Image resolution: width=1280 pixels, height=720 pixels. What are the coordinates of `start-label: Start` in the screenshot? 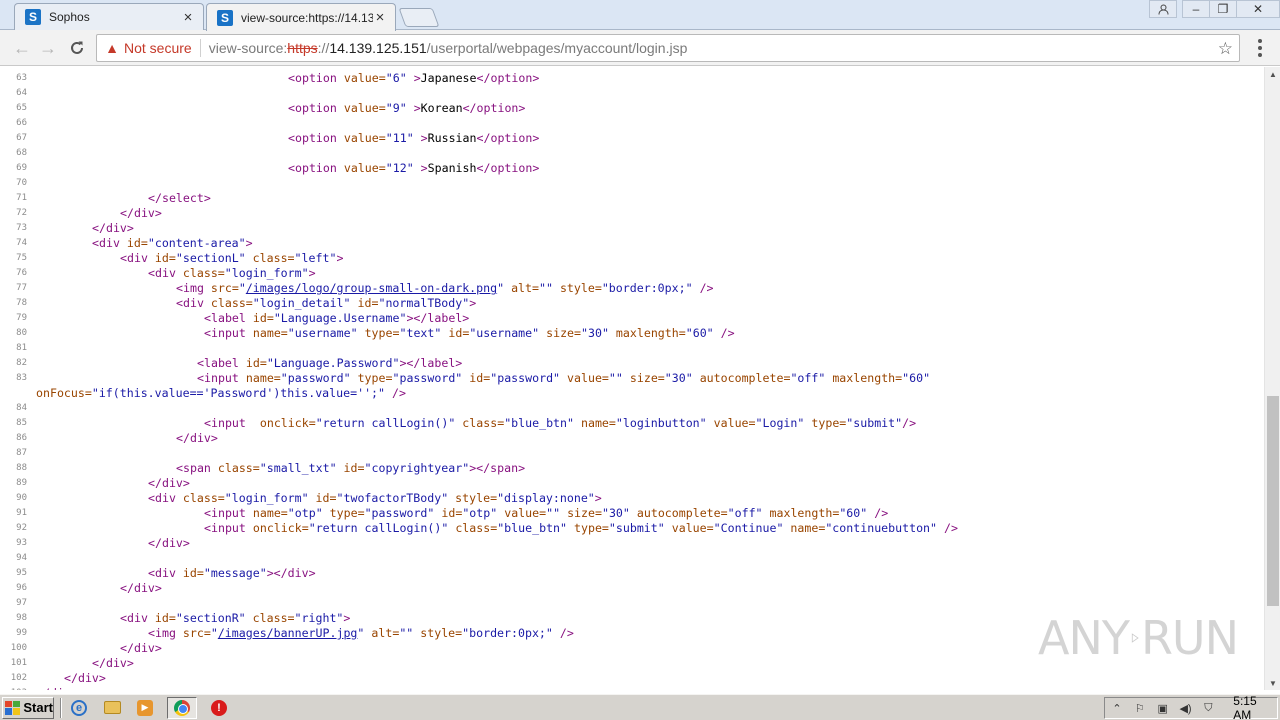 It's located at (38, 707).